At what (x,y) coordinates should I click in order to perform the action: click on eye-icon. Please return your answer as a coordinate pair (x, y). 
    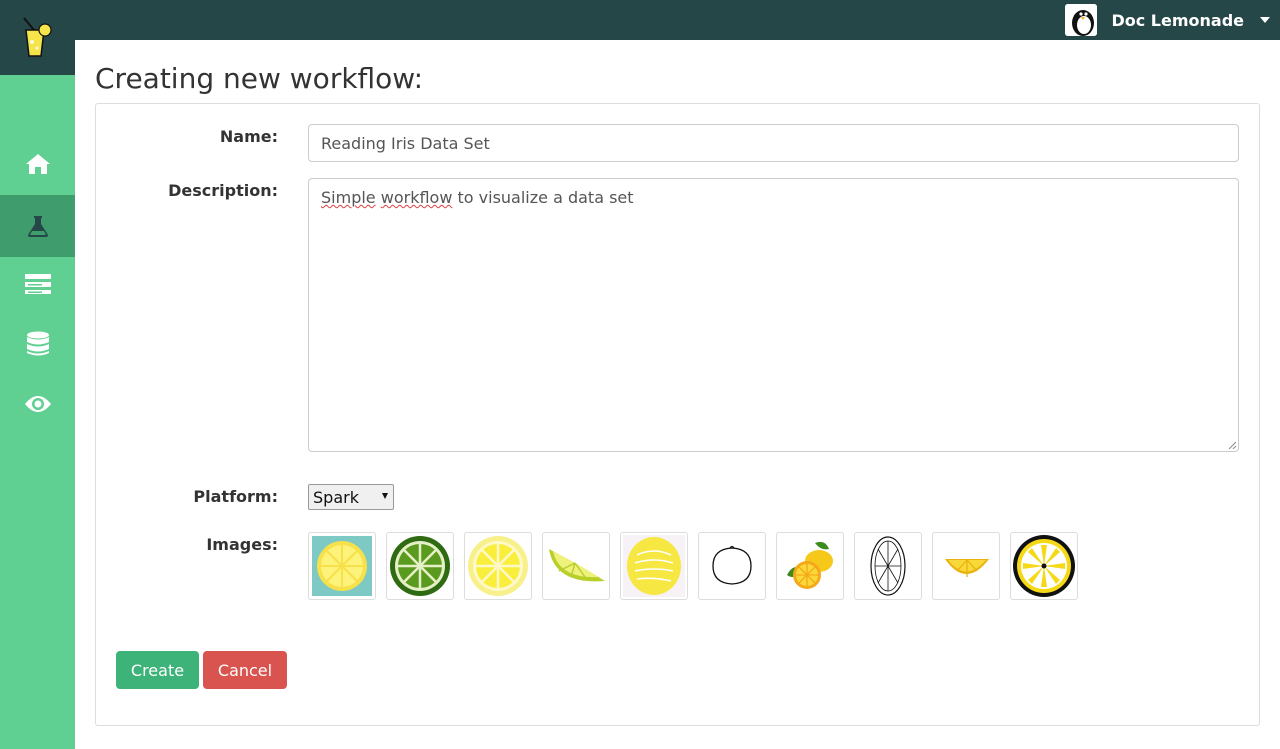
    Looking at the image, I should click on (37, 404).